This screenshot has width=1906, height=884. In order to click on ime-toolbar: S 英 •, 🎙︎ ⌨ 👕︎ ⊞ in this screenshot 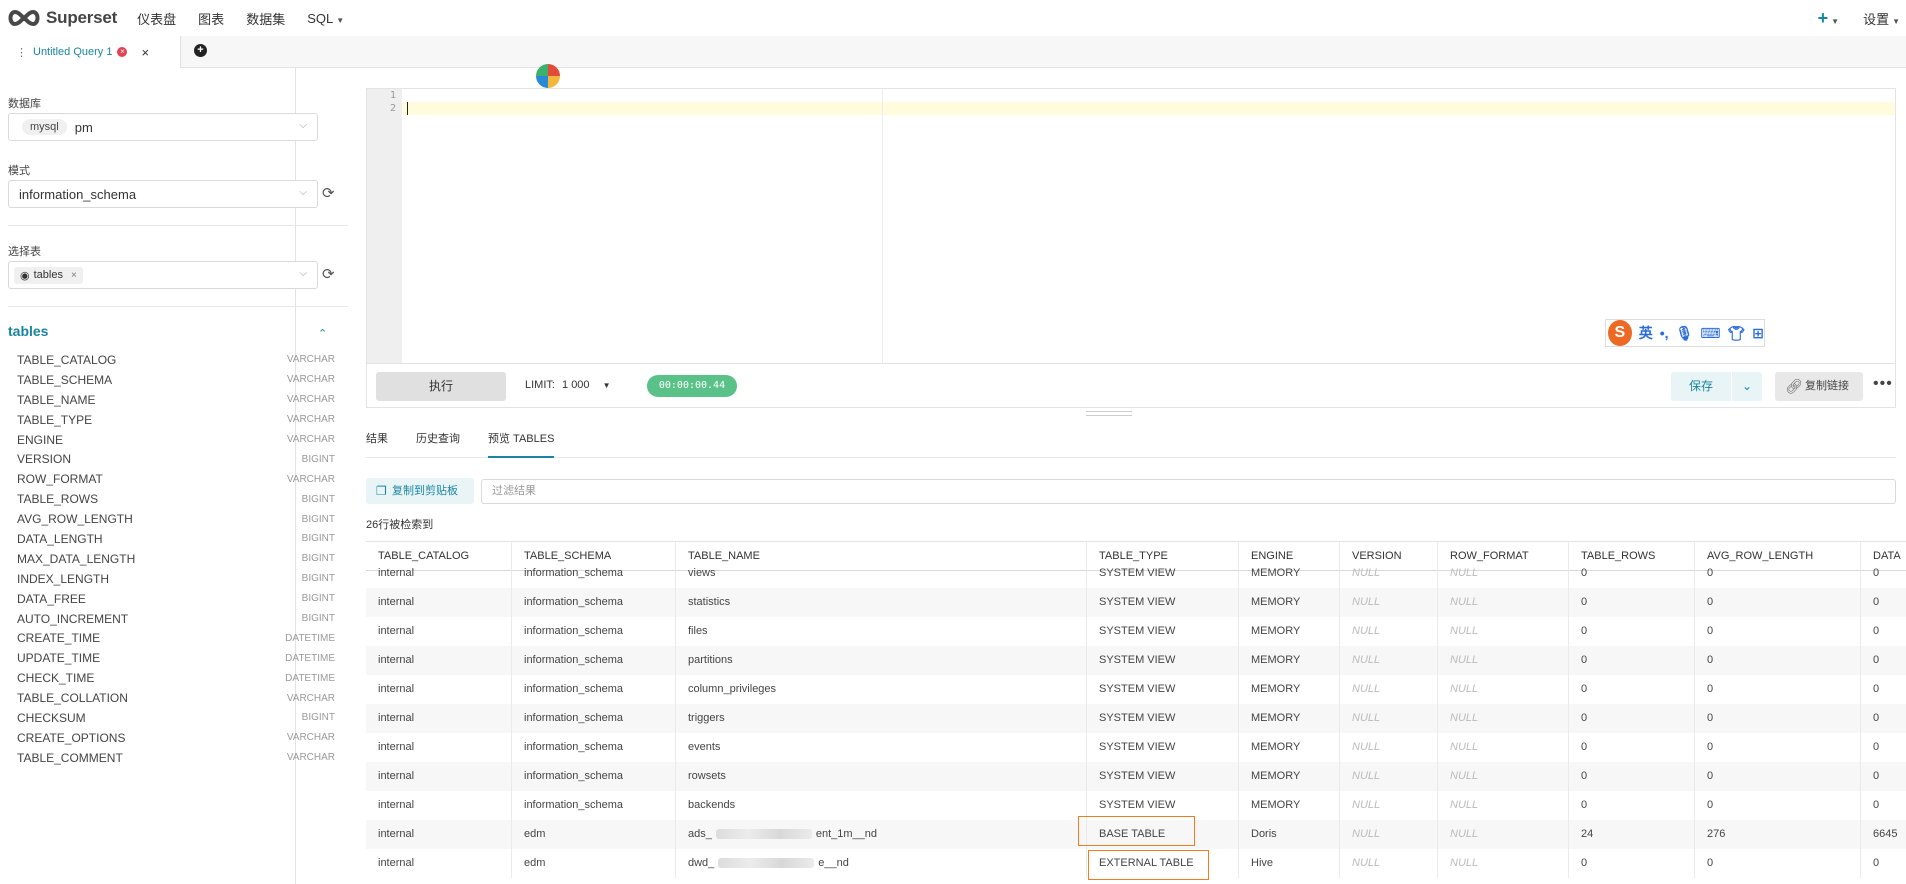, I will do `click(1685, 333)`.